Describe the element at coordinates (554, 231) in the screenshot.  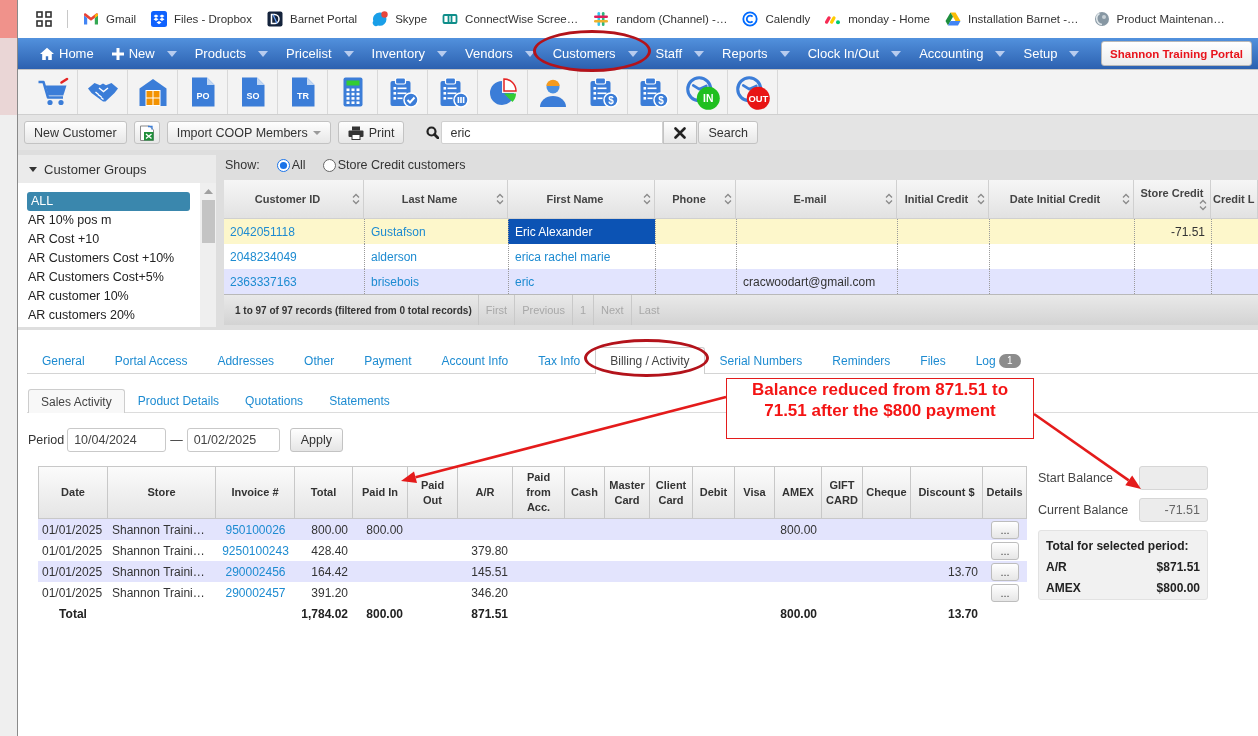
I see `customer-link: Eric Alexander` at that location.